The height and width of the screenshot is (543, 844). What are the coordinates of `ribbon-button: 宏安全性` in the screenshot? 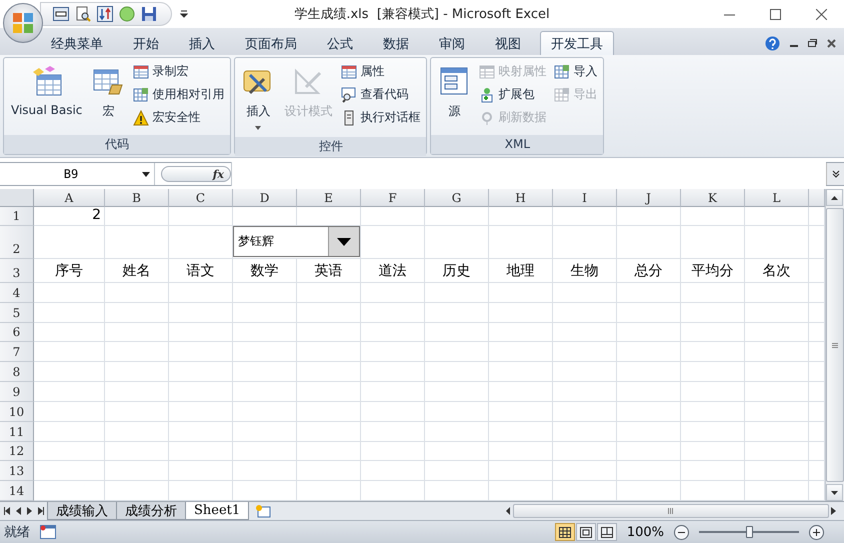 It's located at (178, 117).